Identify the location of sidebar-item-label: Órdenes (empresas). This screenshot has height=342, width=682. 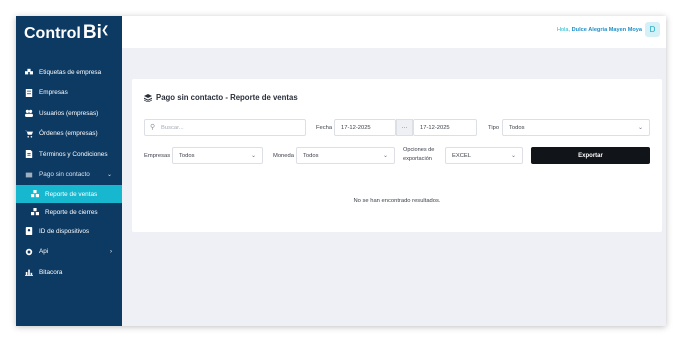
(68, 134).